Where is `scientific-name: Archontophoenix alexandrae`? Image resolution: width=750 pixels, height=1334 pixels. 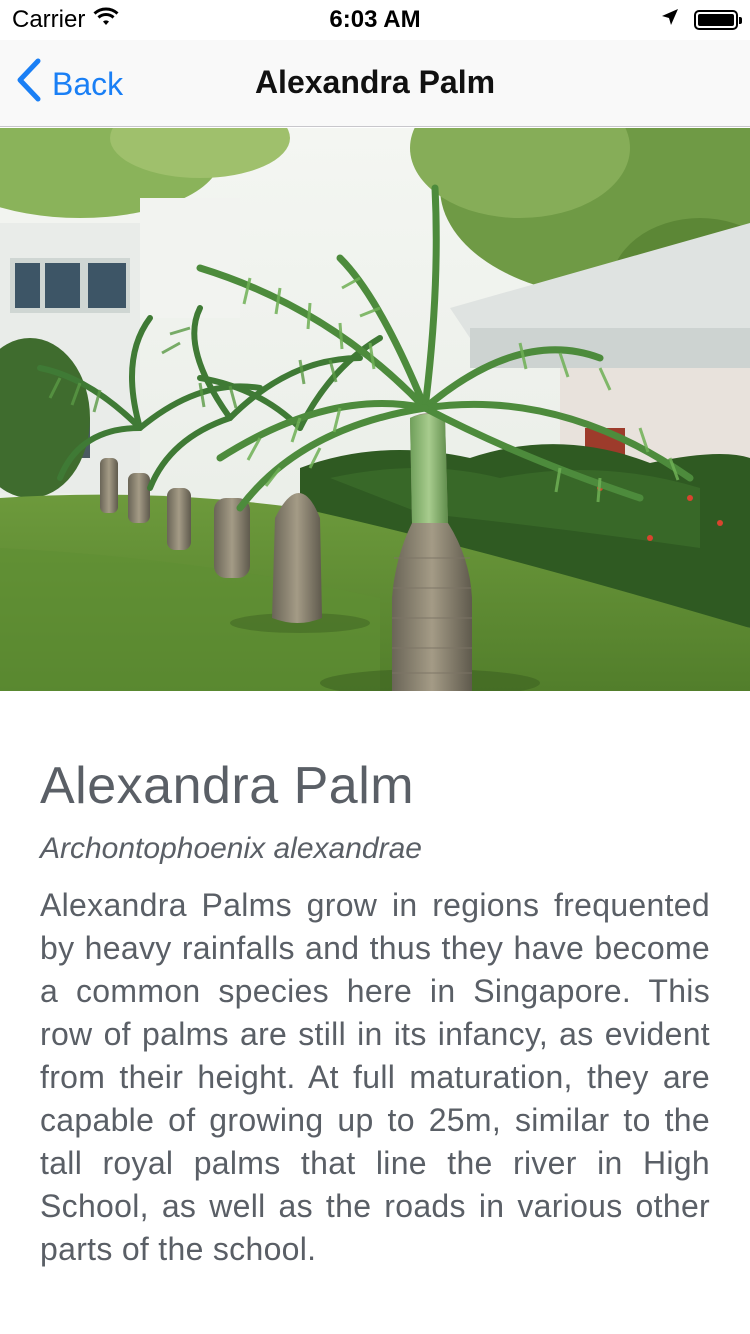
scientific-name: Archontophoenix alexandrae is located at coordinates (231, 848).